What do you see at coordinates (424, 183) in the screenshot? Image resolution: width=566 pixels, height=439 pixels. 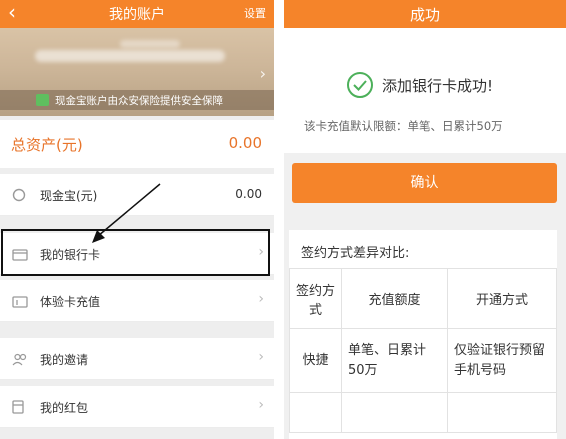 I see `confirm-button: 确认` at bounding box center [424, 183].